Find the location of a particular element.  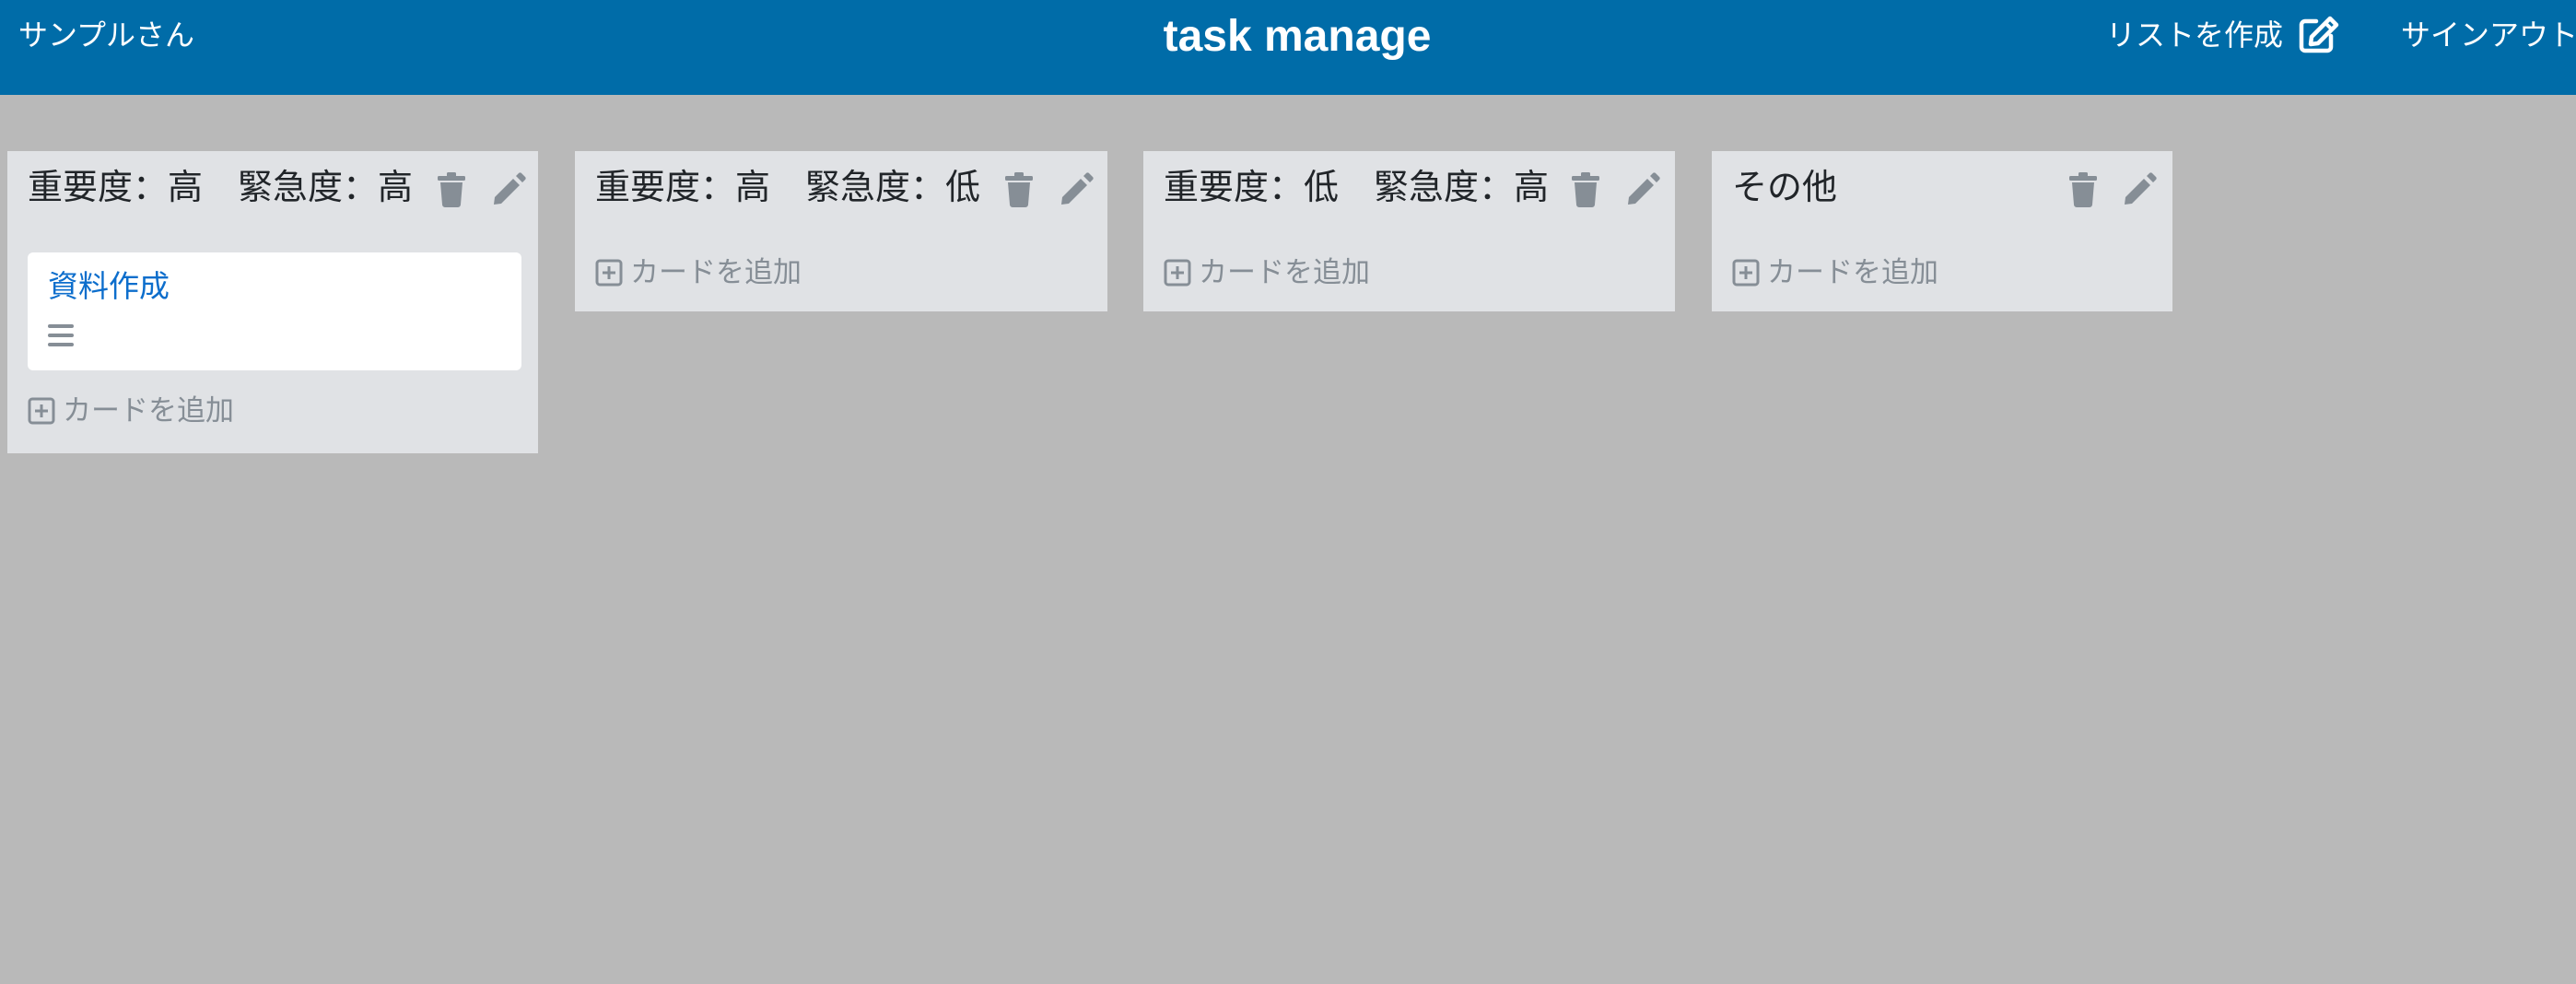

list-title: 重要度：高 緊急度：低 is located at coordinates (787, 187).